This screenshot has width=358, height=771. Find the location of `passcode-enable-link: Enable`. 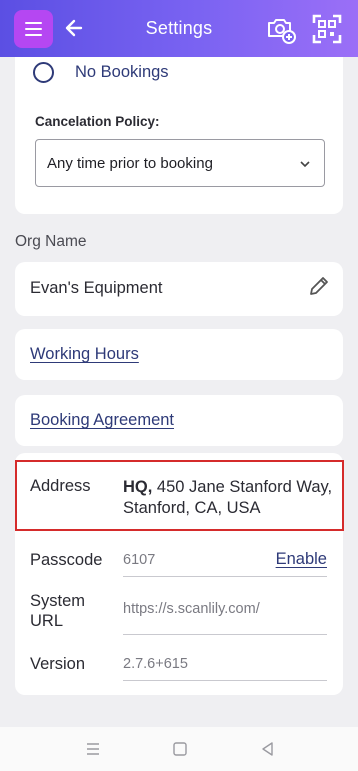

passcode-enable-link: Enable is located at coordinates (301, 559).